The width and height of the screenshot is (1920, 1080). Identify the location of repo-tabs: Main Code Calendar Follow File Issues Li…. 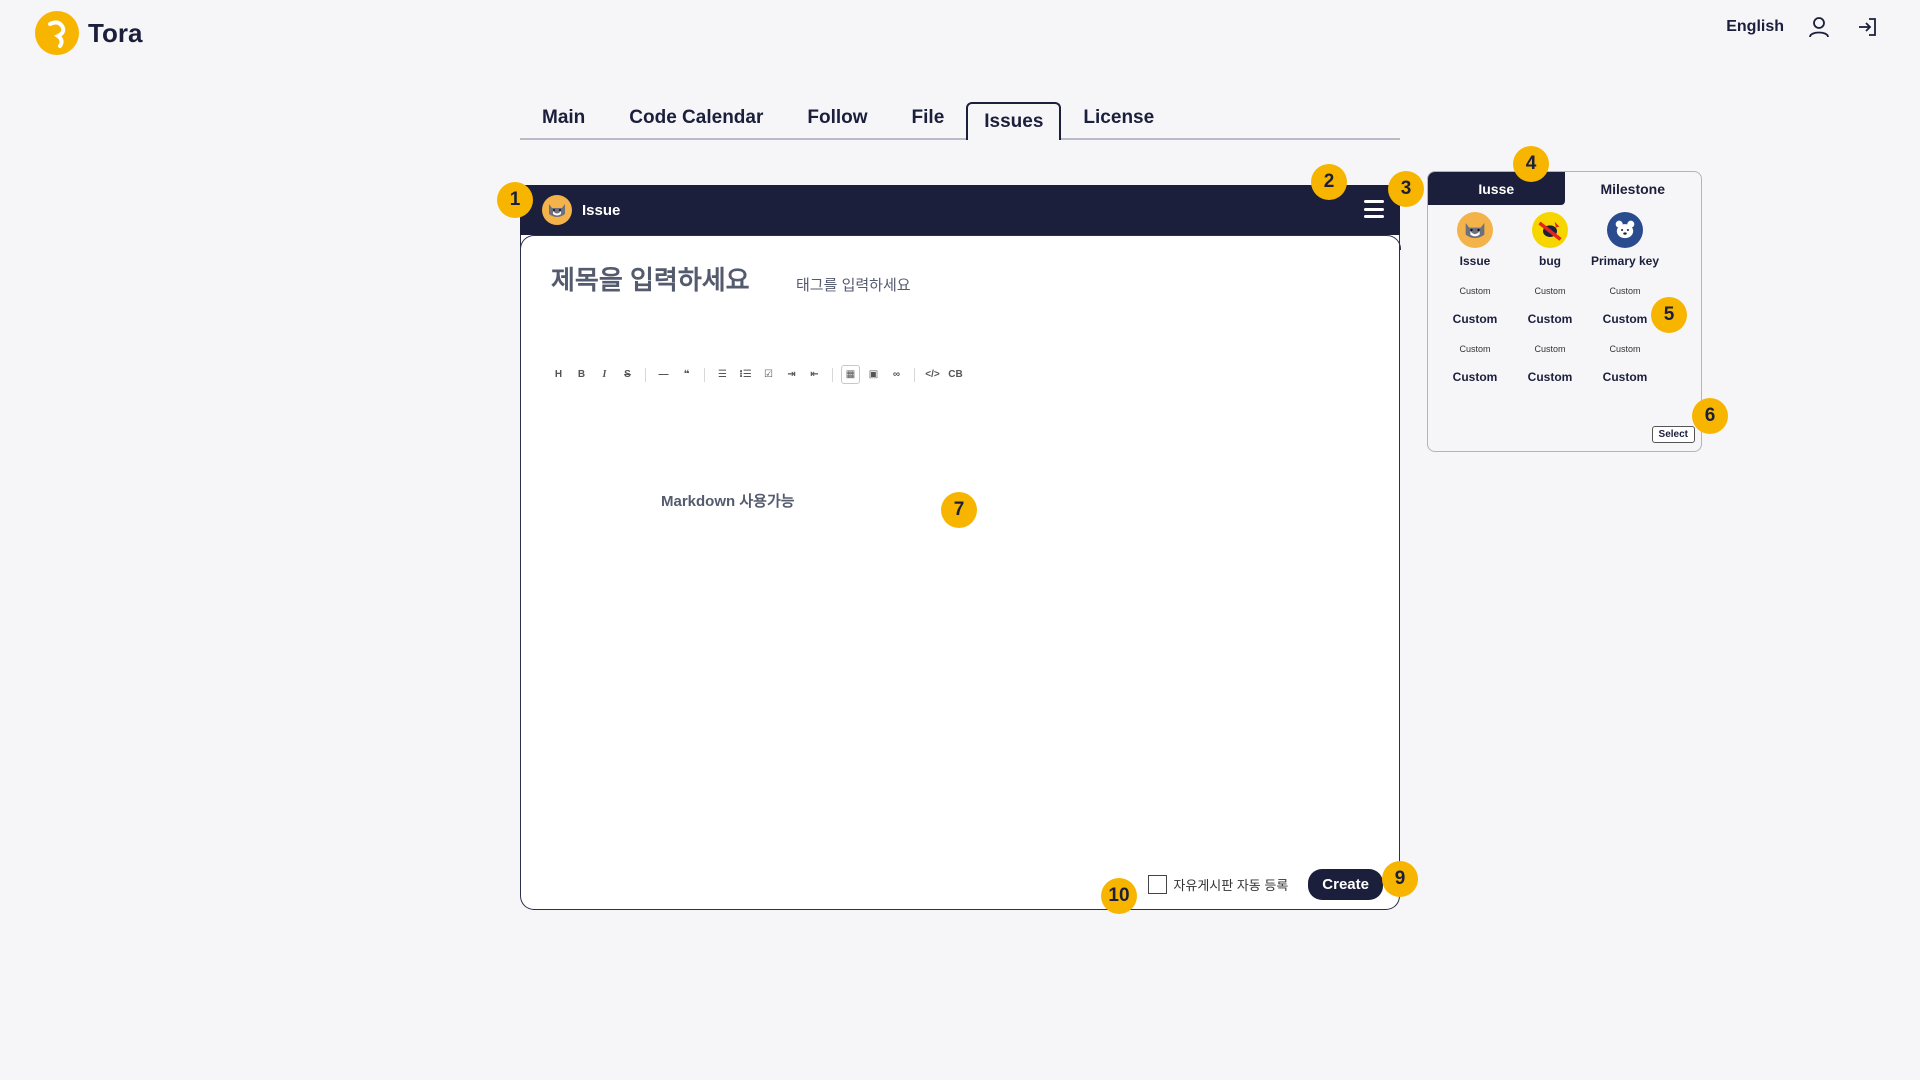
(960, 121).